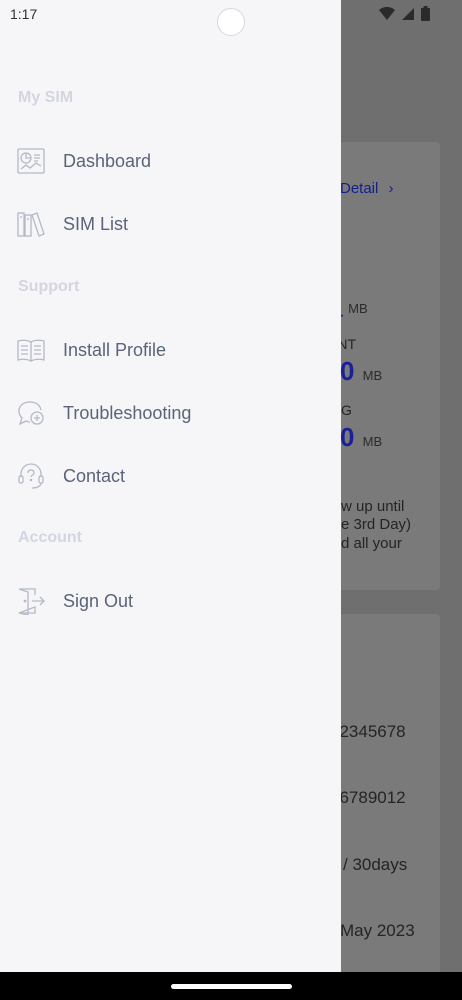 This screenshot has width=462, height=1000. Describe the element at coordinates (31, 350) in the screenshot. I see `book-icon` at that location.